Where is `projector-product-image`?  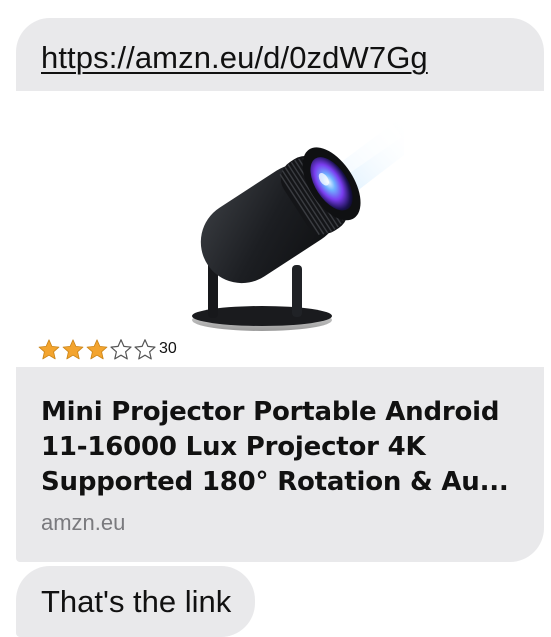
projector-product-image is located at coordinates (298, 223).